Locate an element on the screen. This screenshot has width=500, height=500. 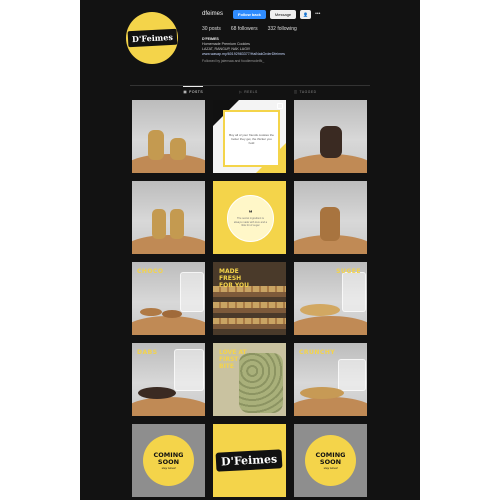
grid-icon: ▦ is located at coordinates (185, 92).